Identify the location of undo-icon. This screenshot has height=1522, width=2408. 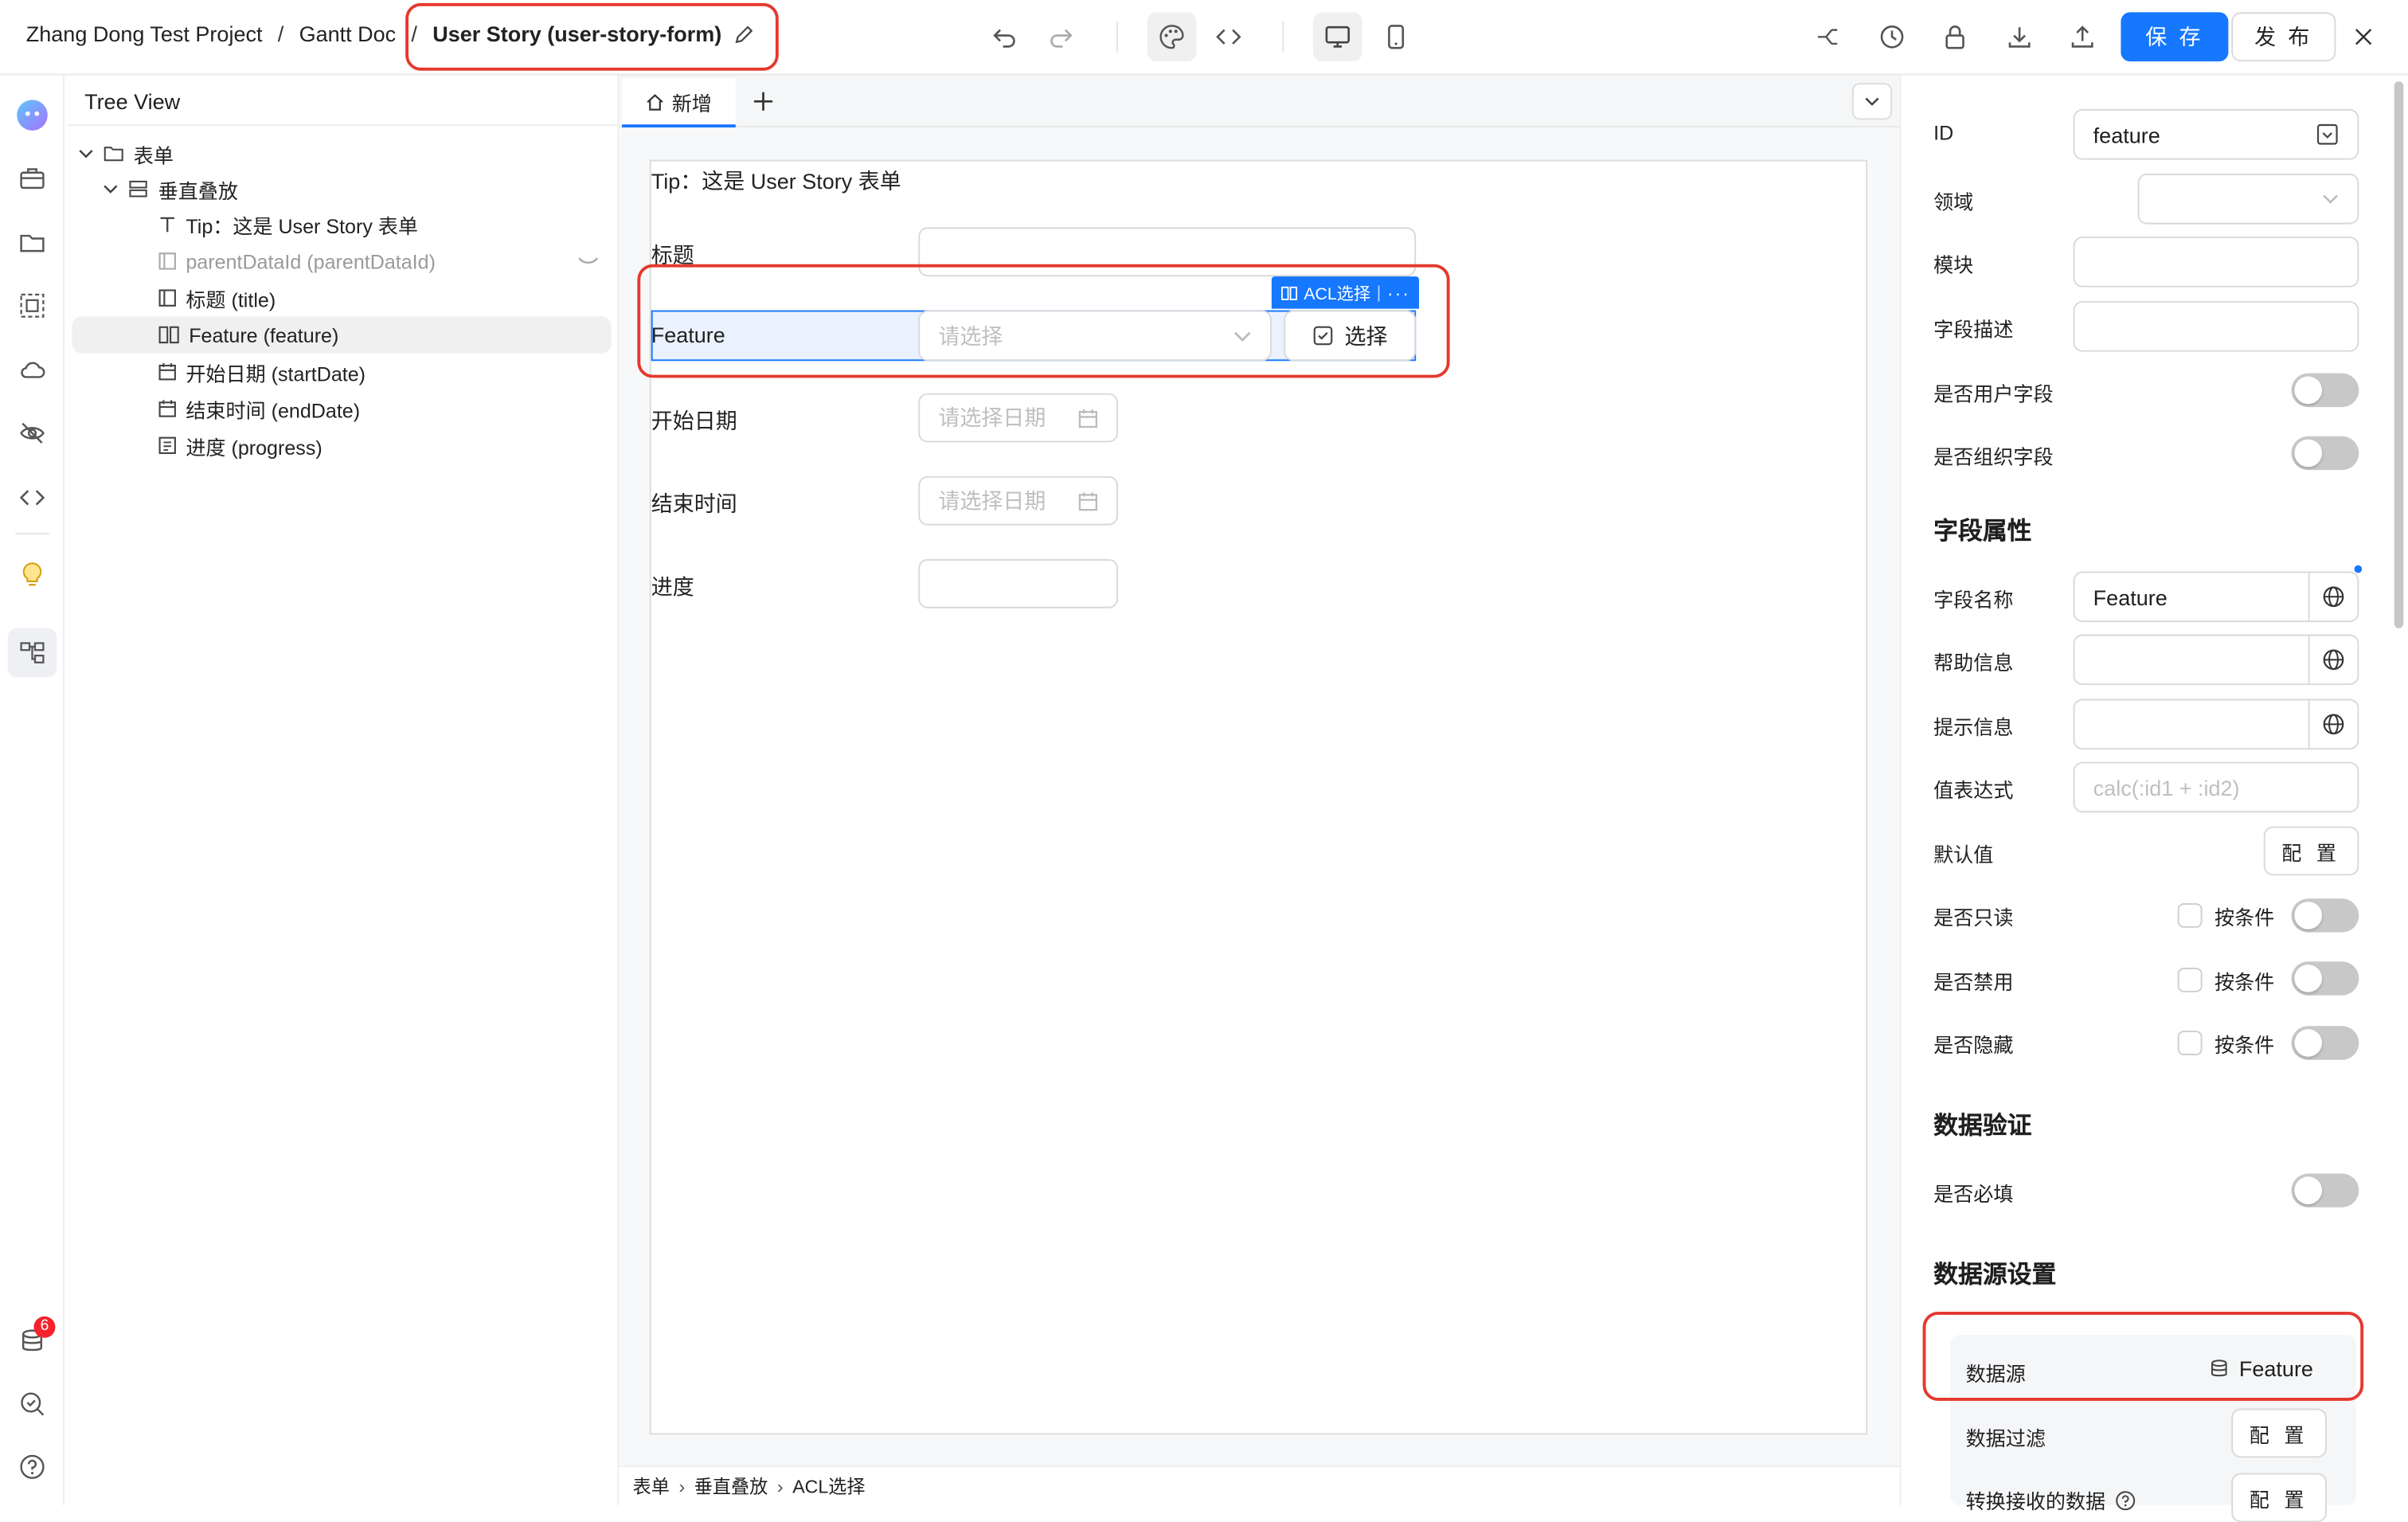
(1004, 36).